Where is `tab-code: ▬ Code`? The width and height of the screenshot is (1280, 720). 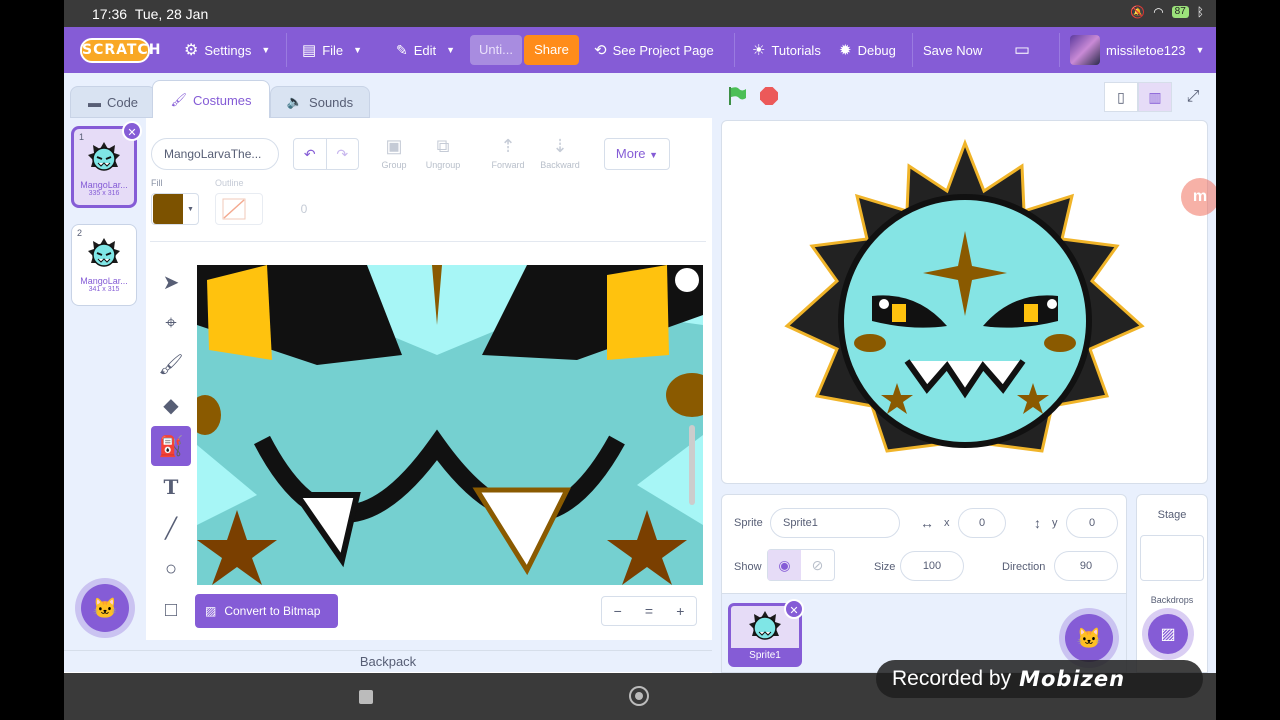
tab-code: ▬ Code is located at coordinates (113, 102).